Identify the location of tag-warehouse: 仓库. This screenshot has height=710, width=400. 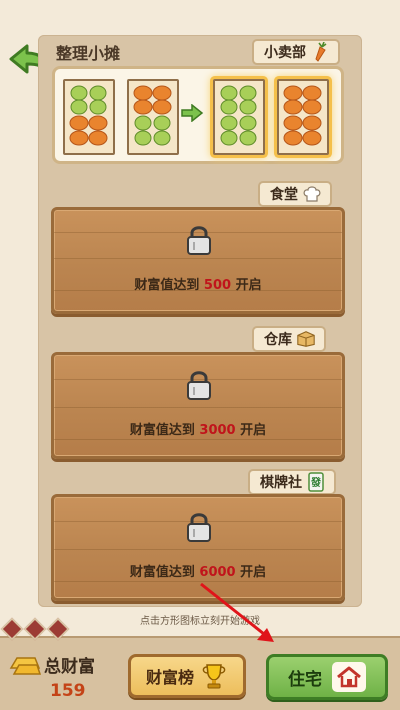
(289, 339).